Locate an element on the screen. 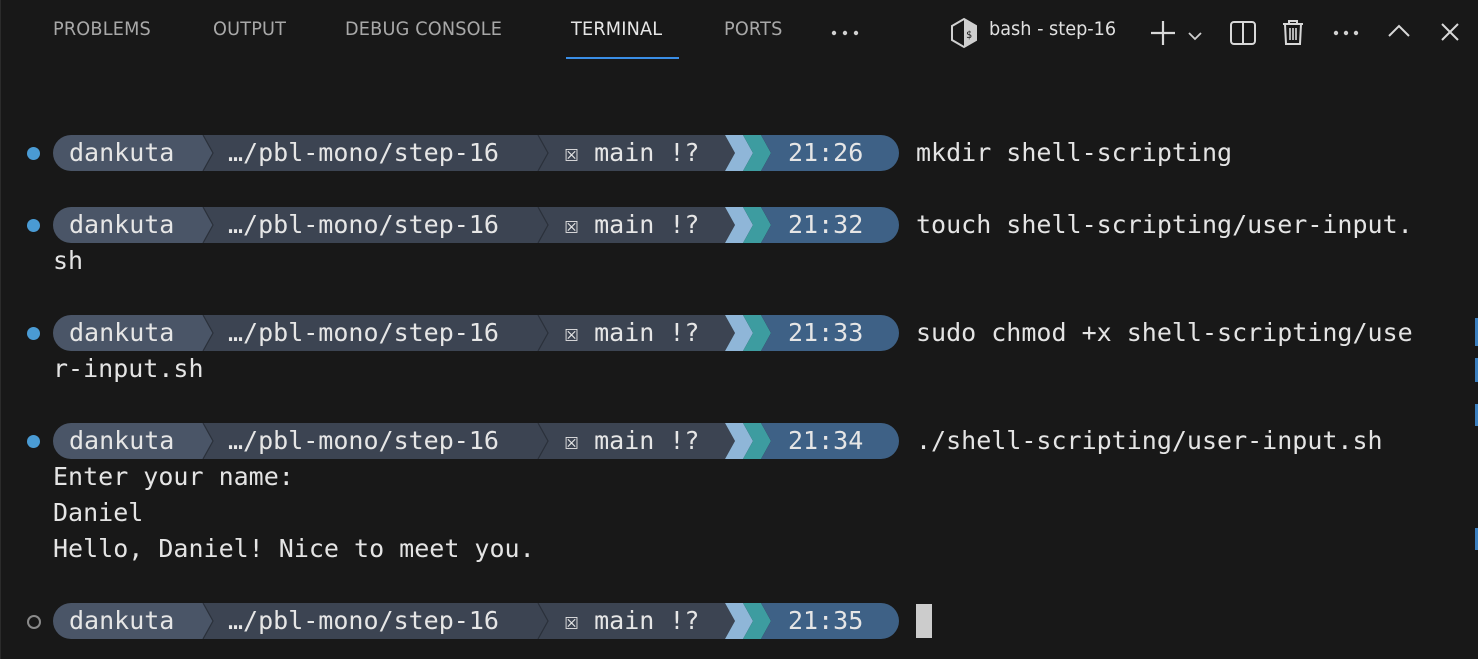 The width and height of the screenshot is (1478, 659). new-terminal-icon is located at coordinates (1163, 35).